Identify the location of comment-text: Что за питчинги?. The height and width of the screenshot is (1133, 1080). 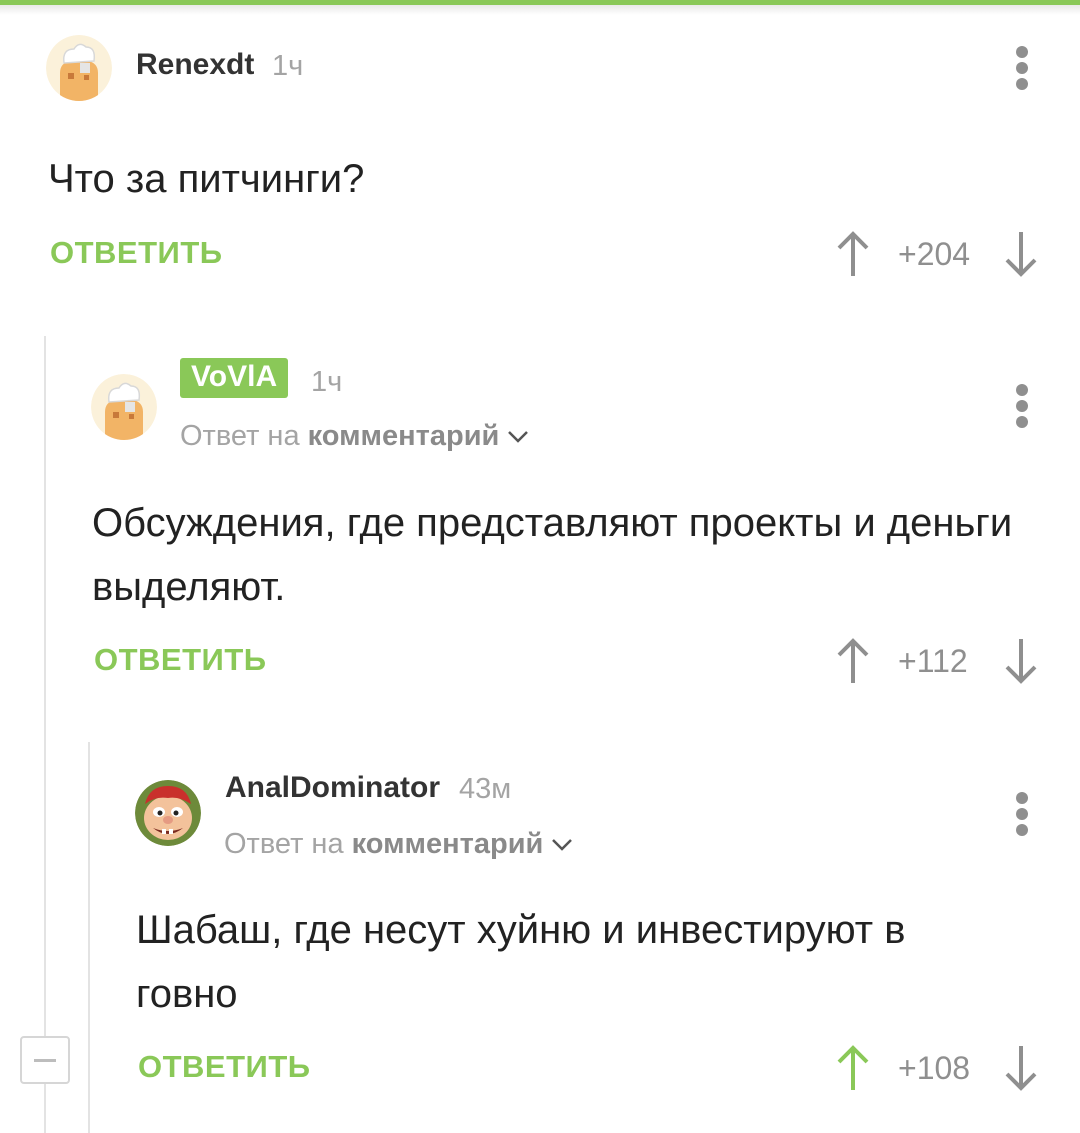
(206, 179).